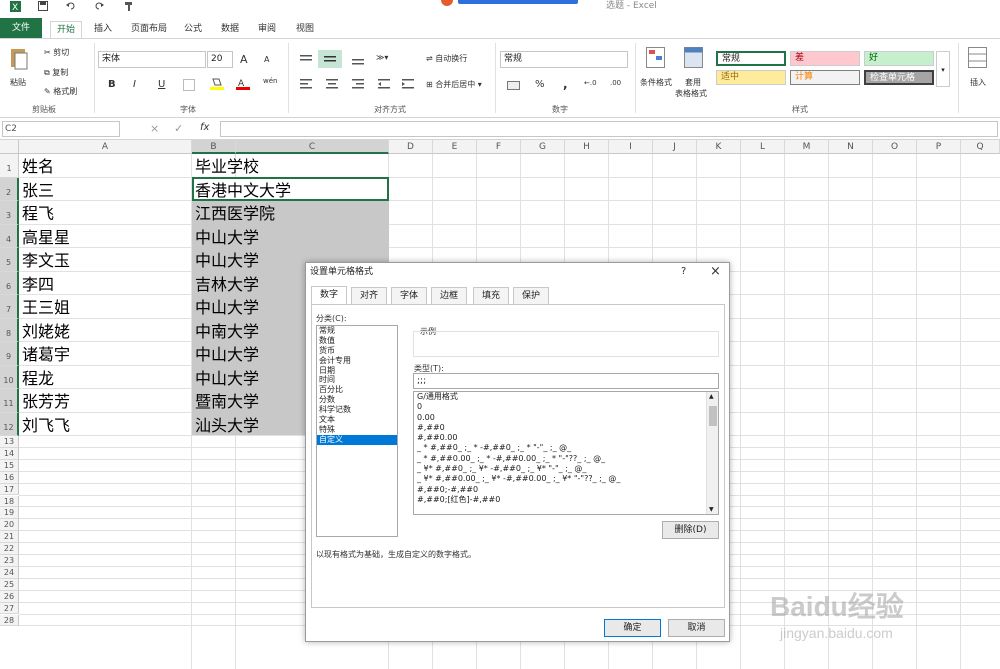 This screenshot has height=669, width=1000. I want to click on cell-name: 刘姥姥, so click(46, 331).